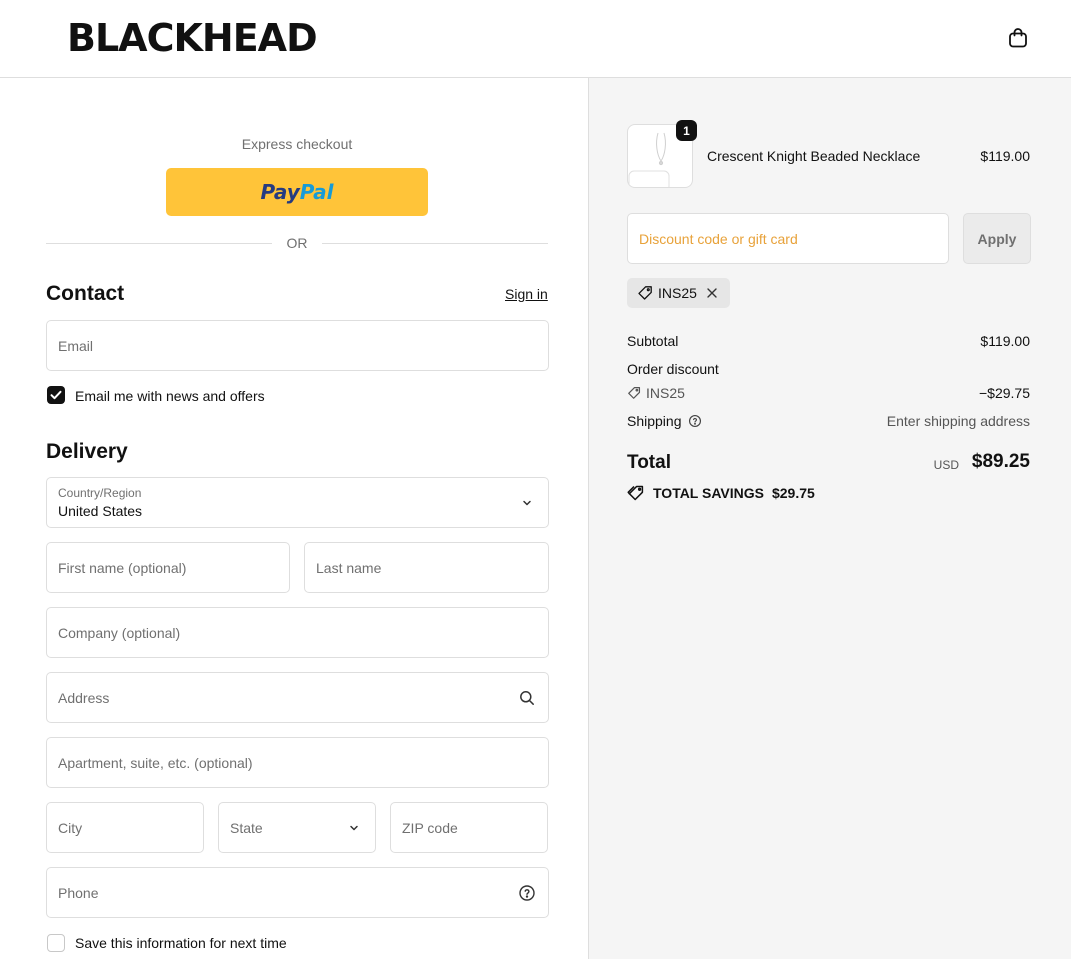  I want to click on apartment-placeholder: Apartment, suite, etc. (optional), so click(155, 762).